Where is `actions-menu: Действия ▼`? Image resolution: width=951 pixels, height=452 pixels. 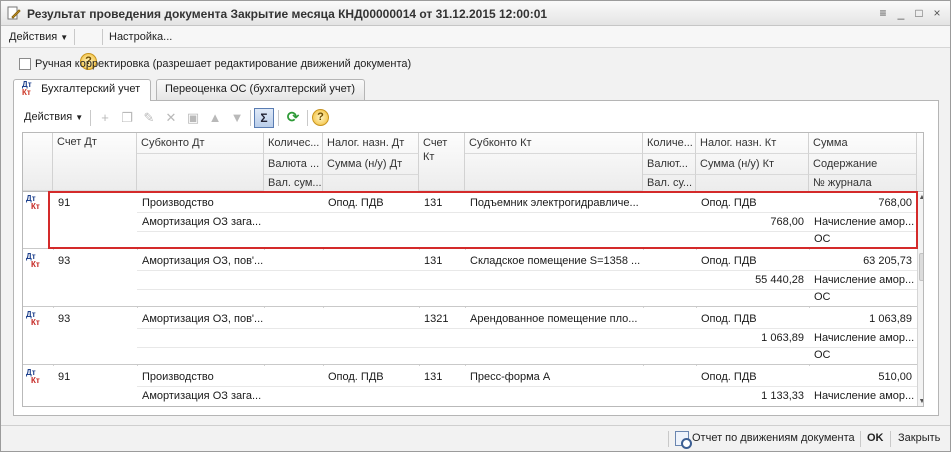
actions-menu: Действия ▼ is located at coordinates (38, 37).